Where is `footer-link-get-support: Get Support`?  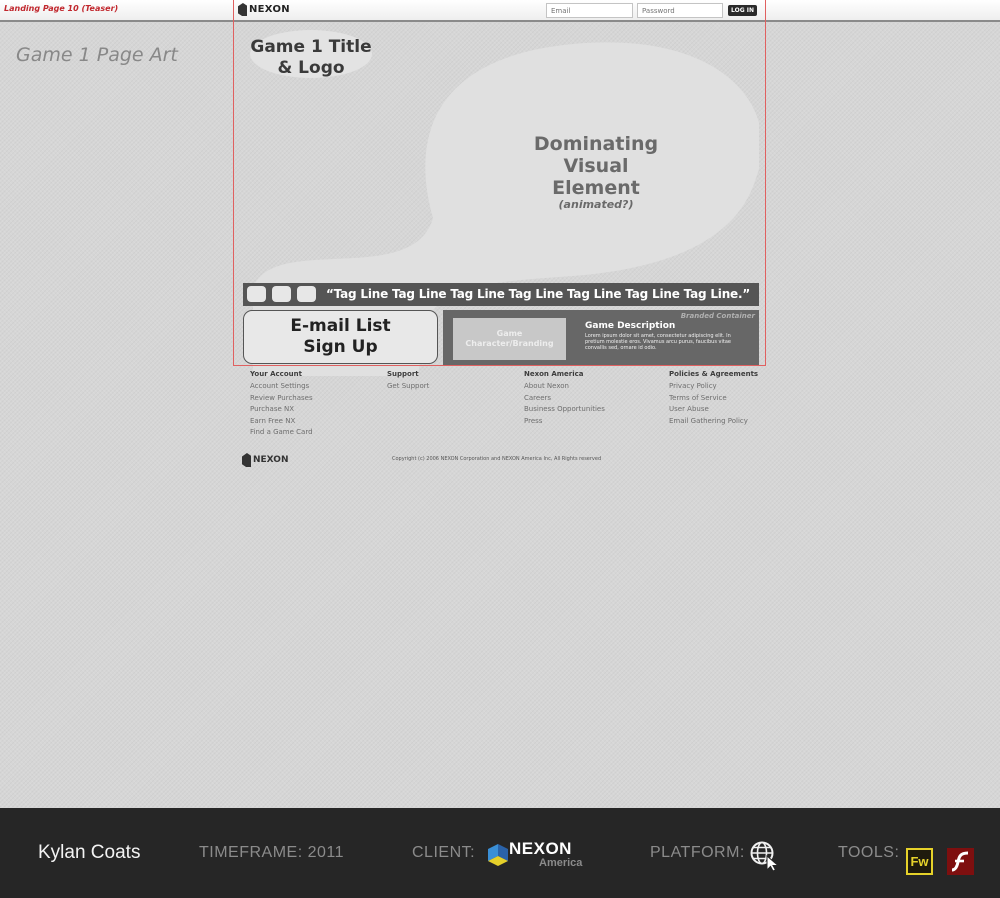 footer-link-get-support: Get Support is located at coordinates (408, 387).